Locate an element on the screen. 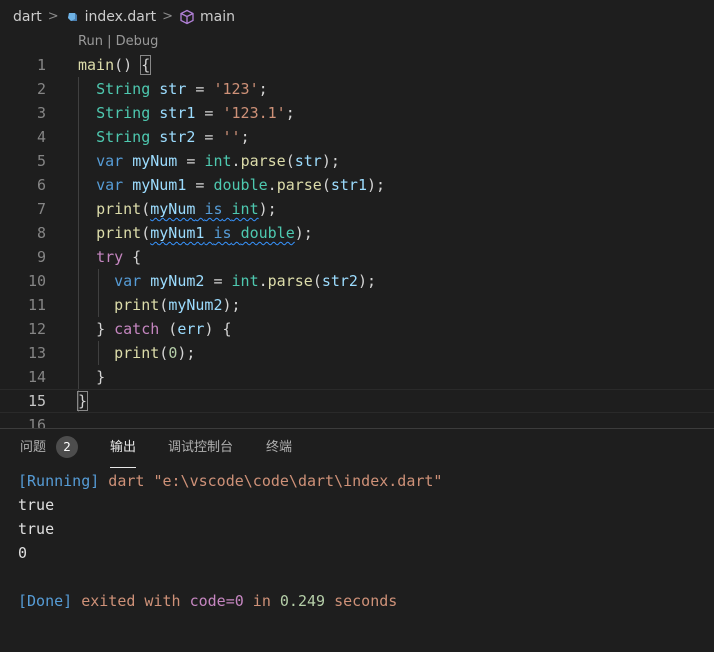  code-token: 0 is located at coordinates (173, 353).